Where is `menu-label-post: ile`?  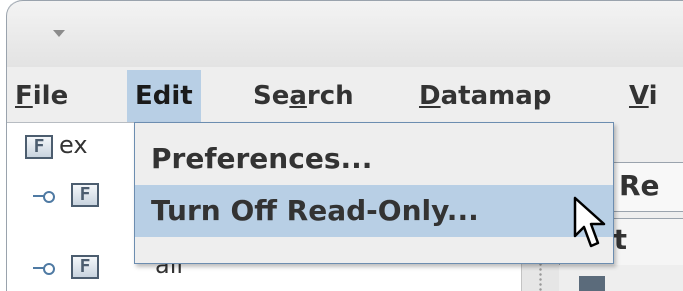
menu-label-post: ile is located at coordinates (50, 96).